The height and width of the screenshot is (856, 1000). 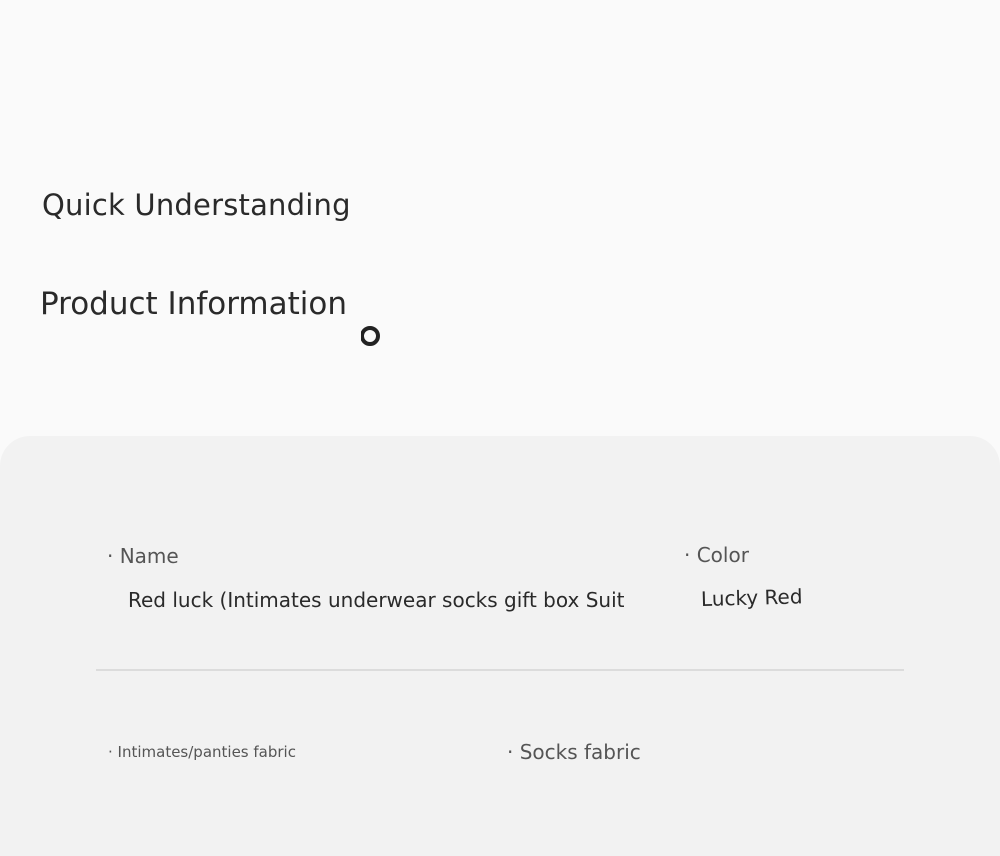 I want to click on intimates-fabric-label: · Intimates/panties fabric, so click(x=202, y=752).